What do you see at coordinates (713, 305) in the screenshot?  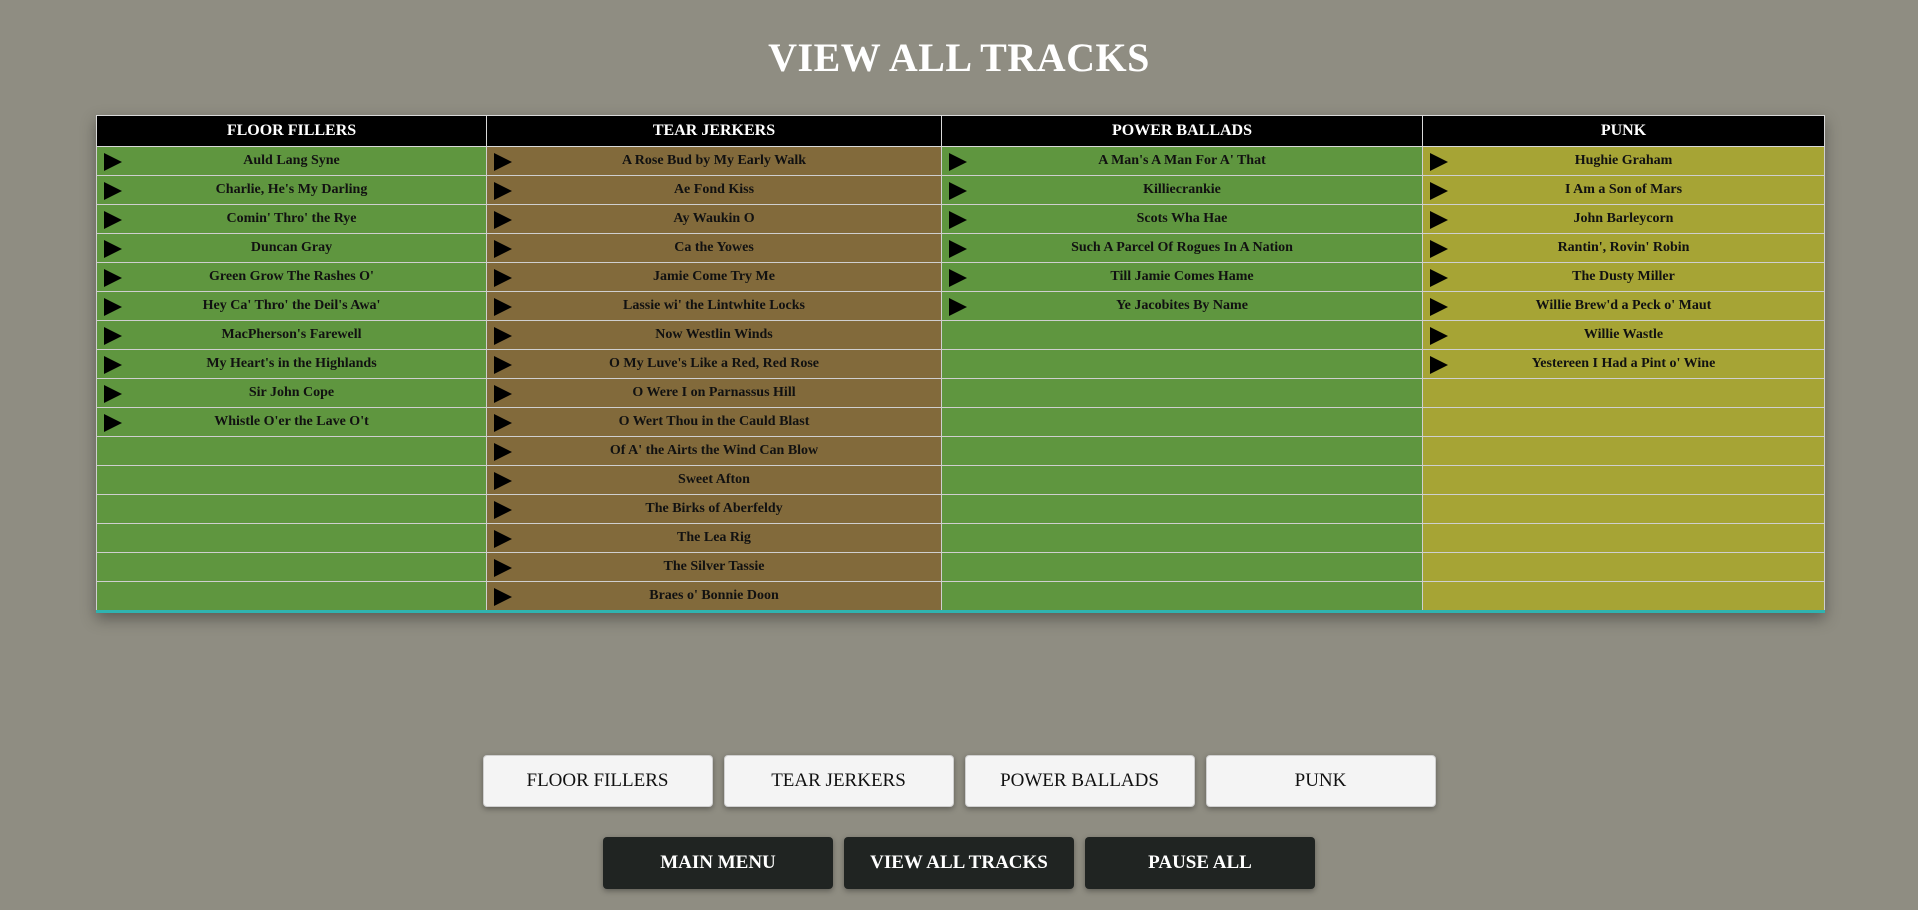 I see `track-title: Lassie wi' the Lintwhite Locks` at bounding box center [713, 305].